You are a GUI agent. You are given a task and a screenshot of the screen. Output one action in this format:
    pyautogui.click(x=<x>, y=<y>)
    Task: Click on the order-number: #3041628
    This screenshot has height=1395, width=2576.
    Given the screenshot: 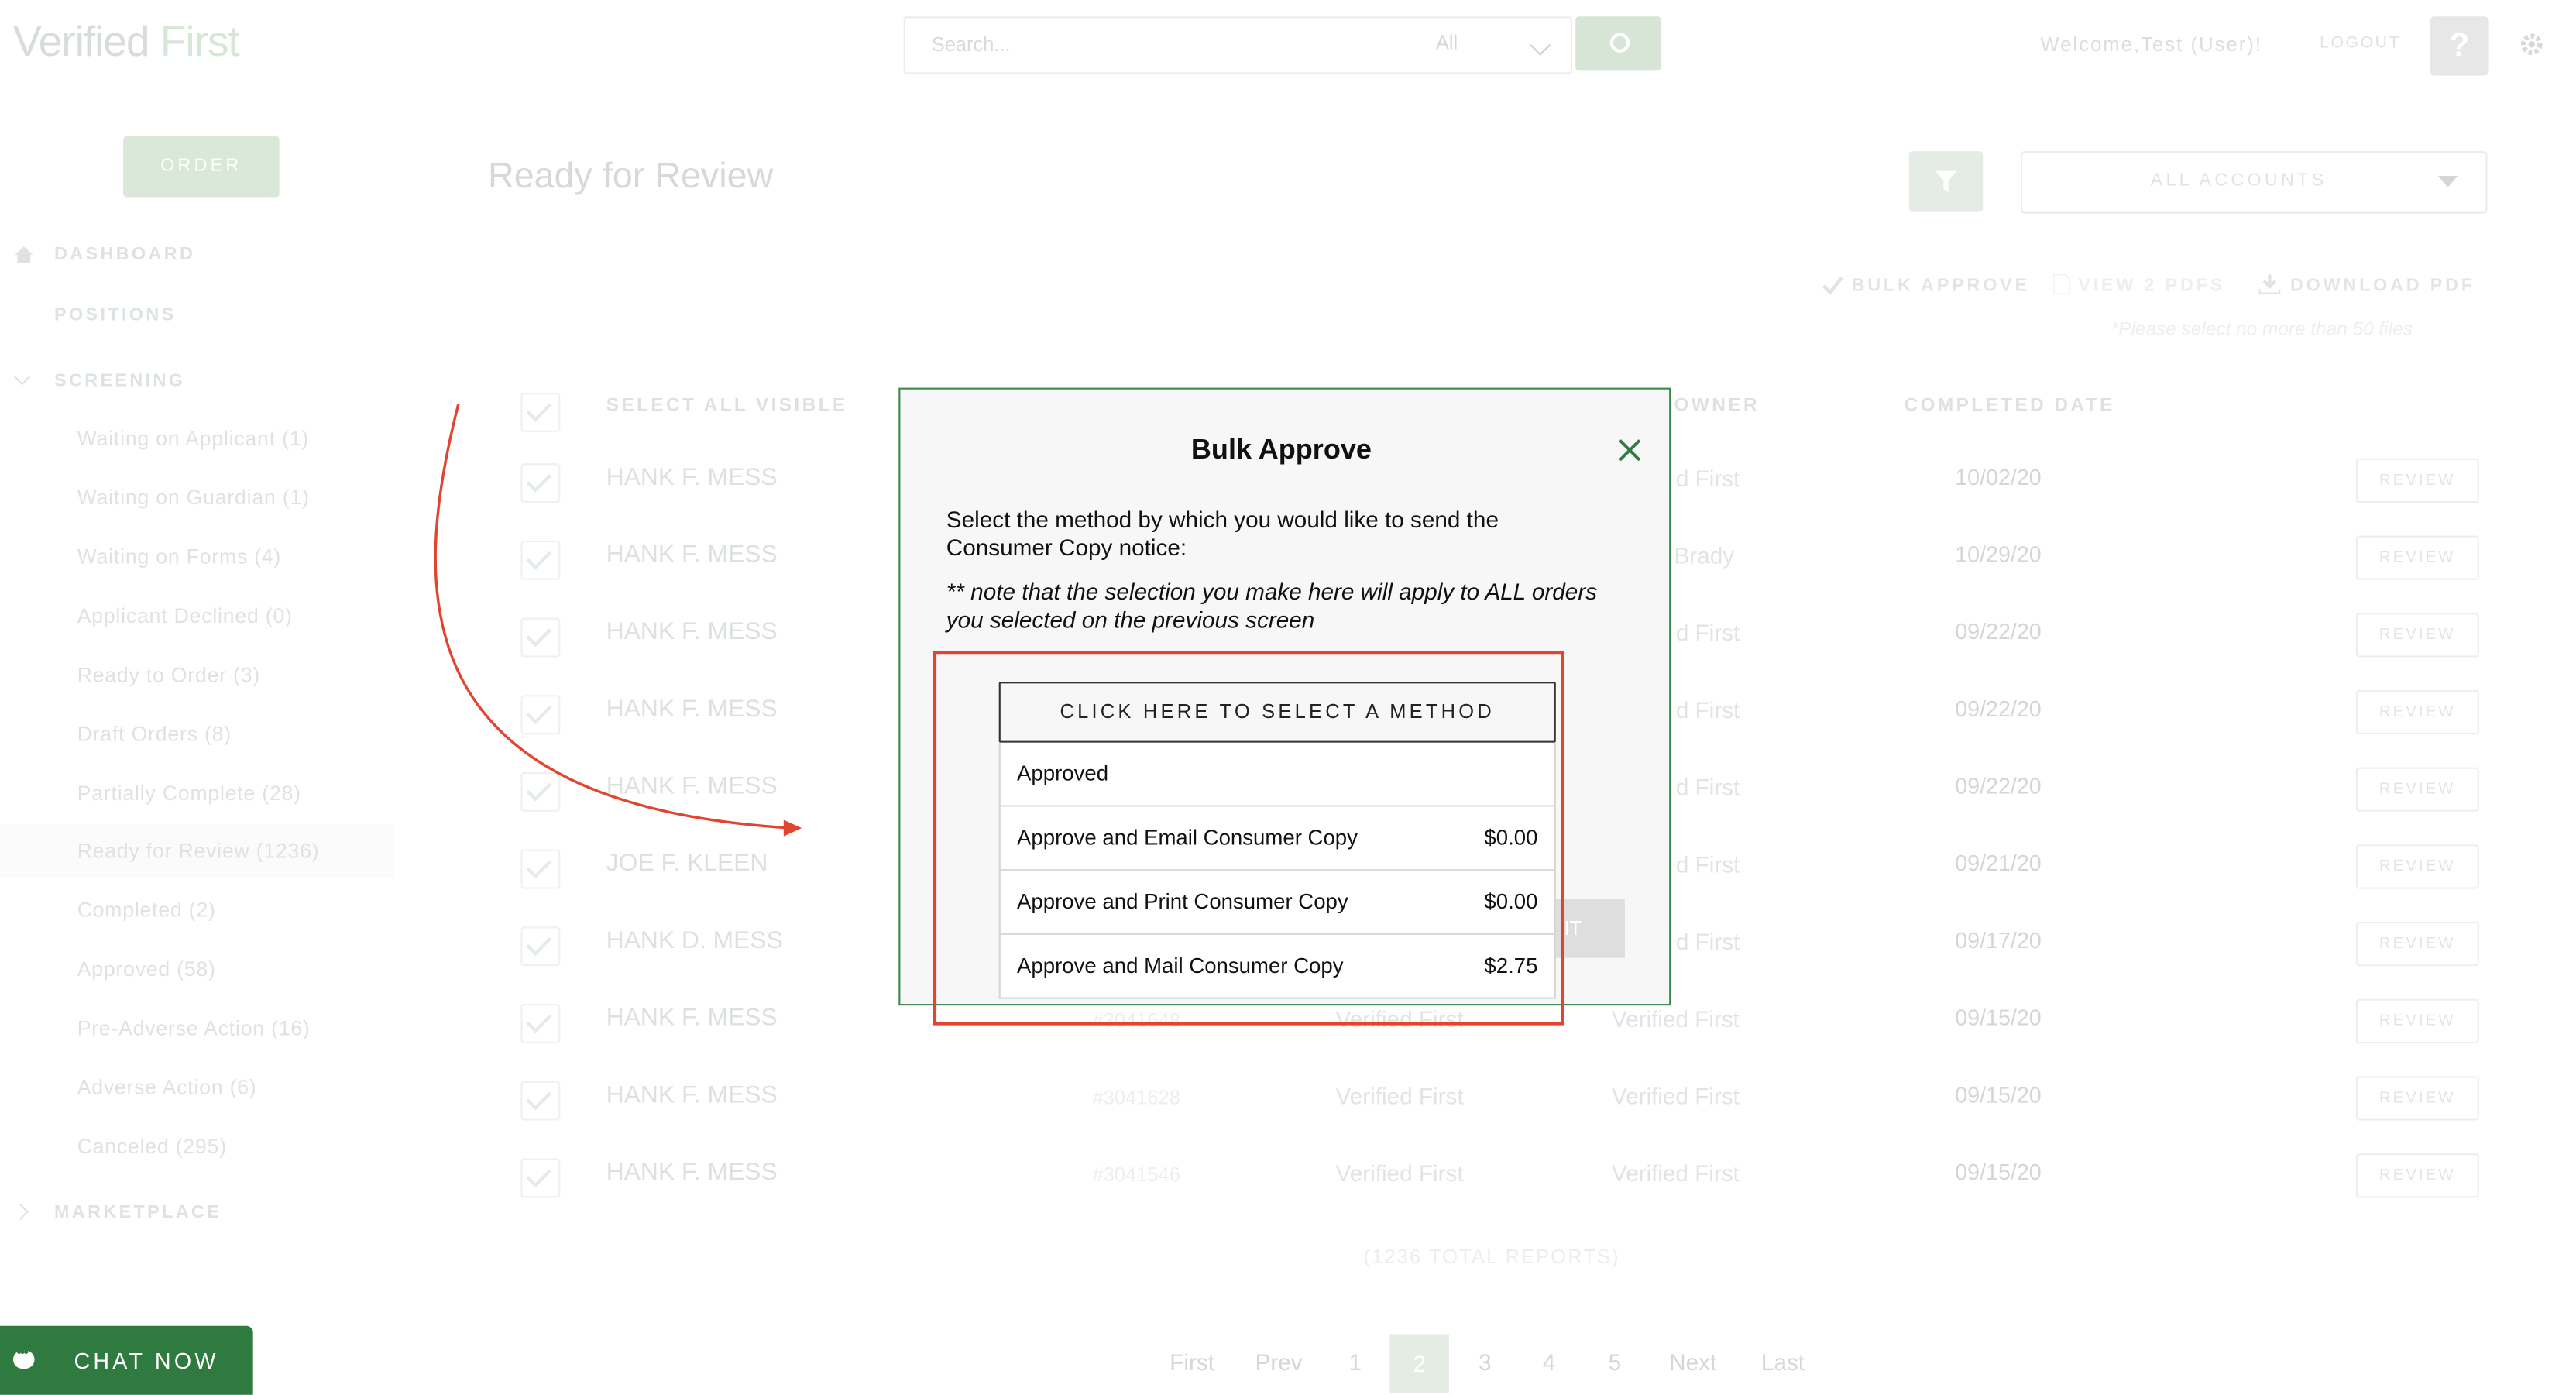 What is the action you would take?
    pyautogui.click(x=1136, y=1097)
    